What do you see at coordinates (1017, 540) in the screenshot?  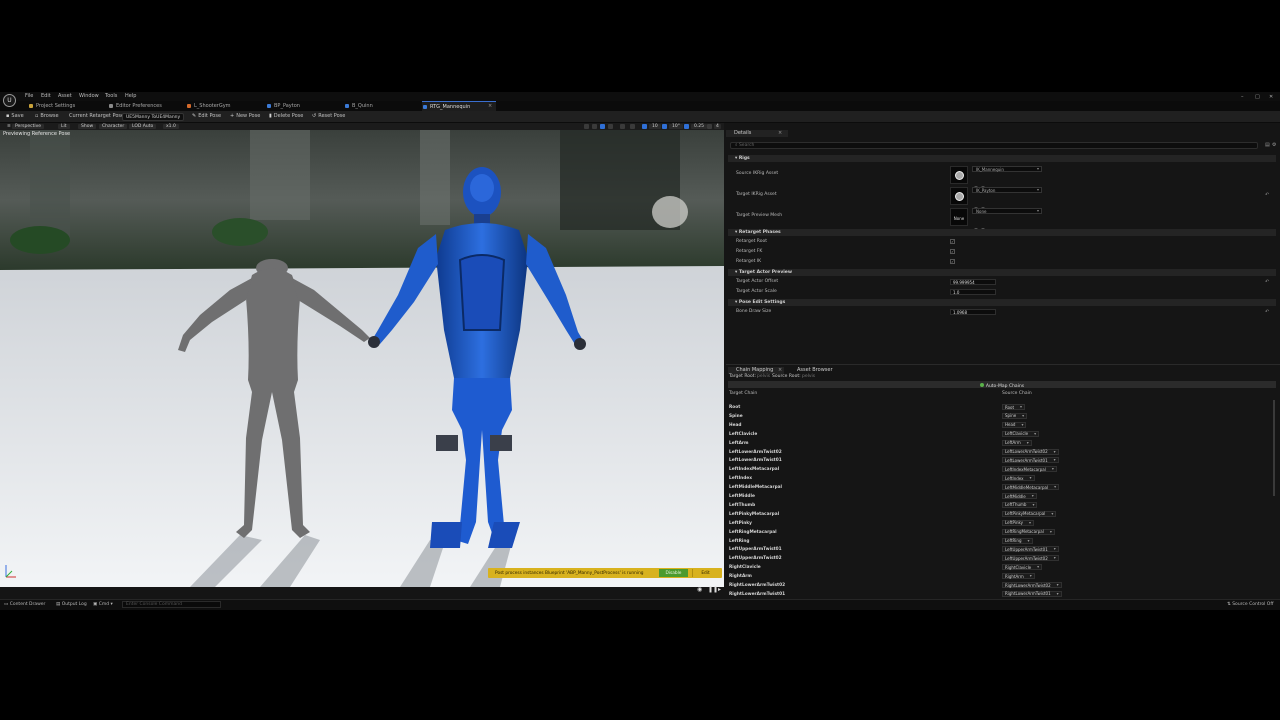 I see `source-chain-select: LeftRing` at bounding box center [1017, 540].